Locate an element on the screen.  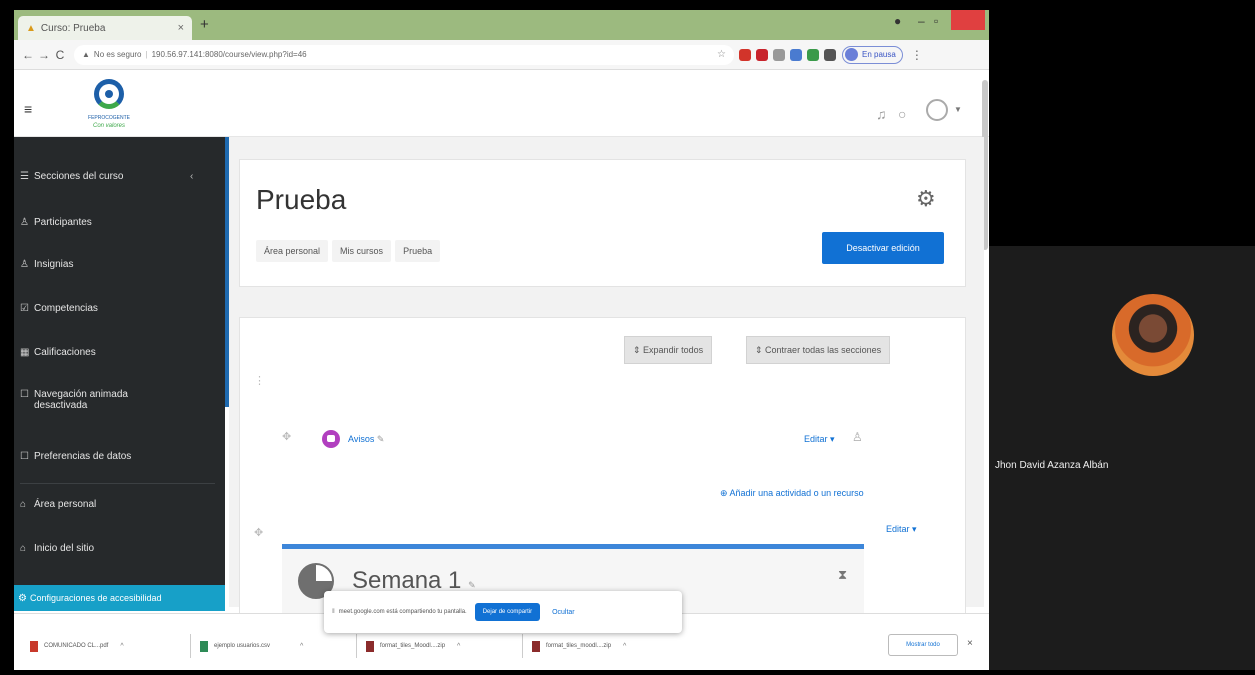
spreadsheet-file-icon is located at coordinates (204, 646).